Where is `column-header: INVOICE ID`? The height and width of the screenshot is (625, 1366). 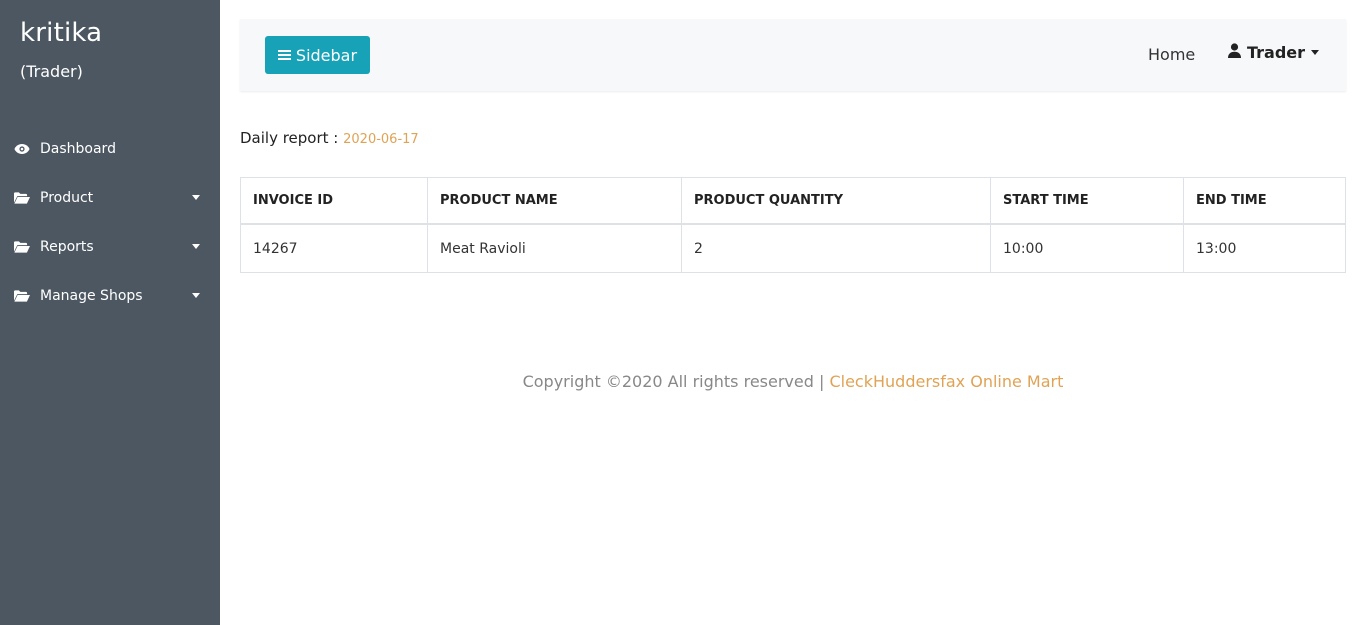
column-header: INVOICE ID is located at coordinates (334, 201).